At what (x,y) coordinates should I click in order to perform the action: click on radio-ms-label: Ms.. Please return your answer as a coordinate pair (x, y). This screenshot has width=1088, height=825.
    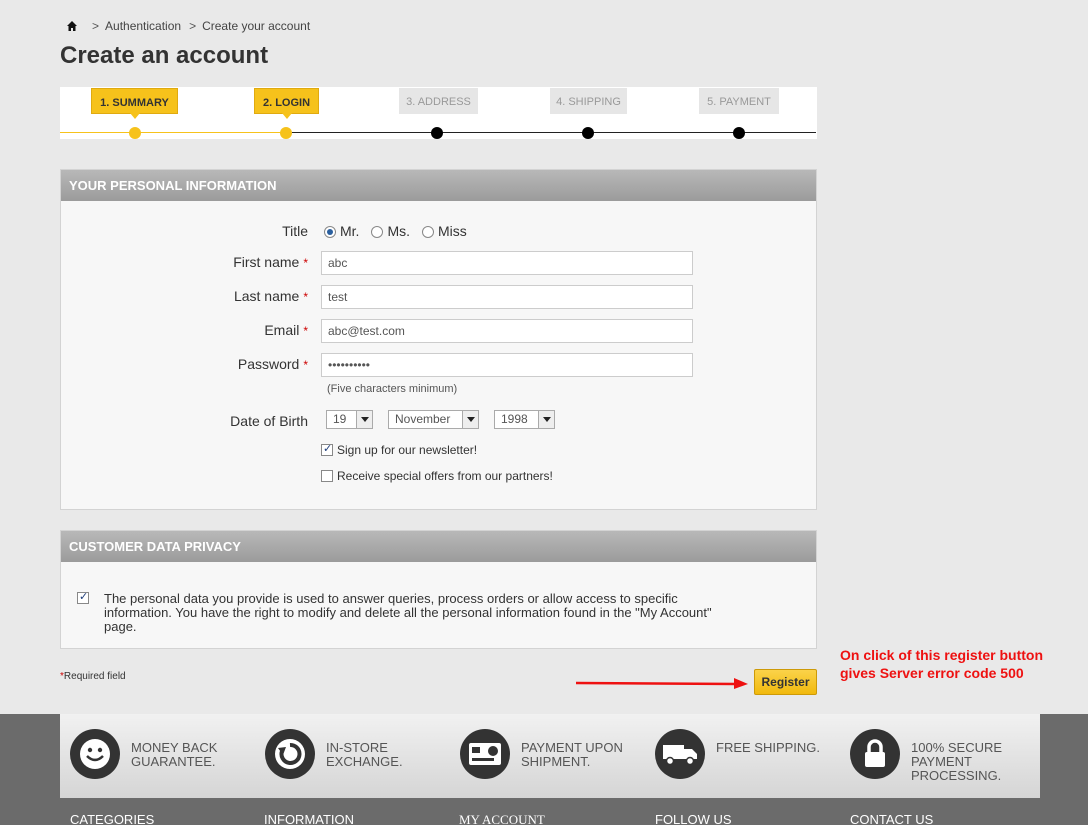
    Looking at the image, I should click on (398, 231).